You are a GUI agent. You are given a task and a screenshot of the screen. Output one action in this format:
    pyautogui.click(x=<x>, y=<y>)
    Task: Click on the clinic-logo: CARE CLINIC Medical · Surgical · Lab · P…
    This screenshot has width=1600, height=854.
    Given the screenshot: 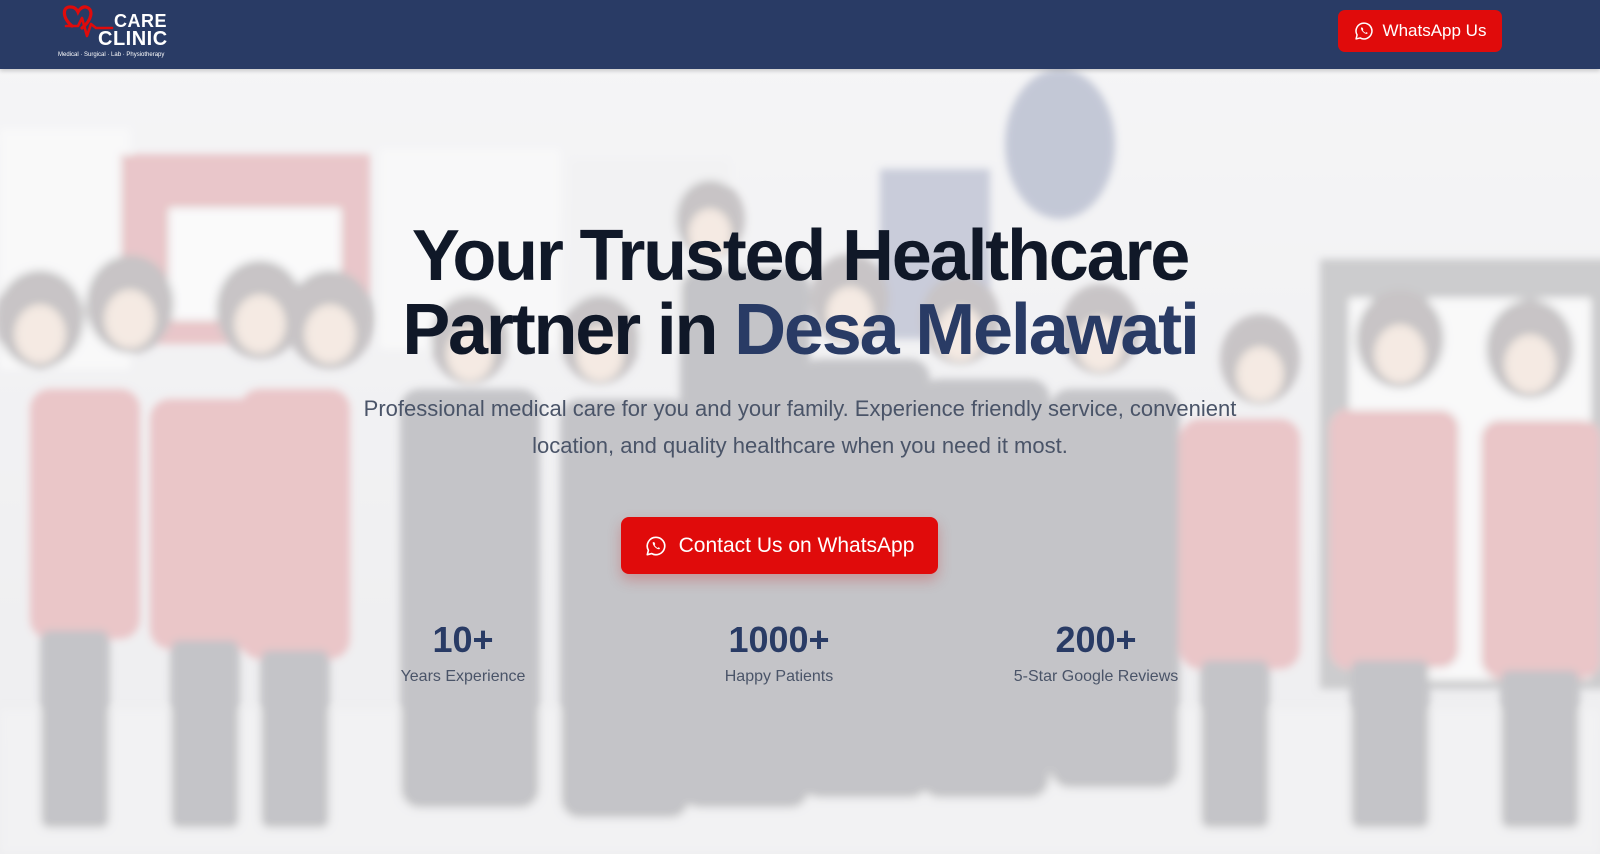 What is the action you would take?
    pyautogui.click(x=118, y=32)
    